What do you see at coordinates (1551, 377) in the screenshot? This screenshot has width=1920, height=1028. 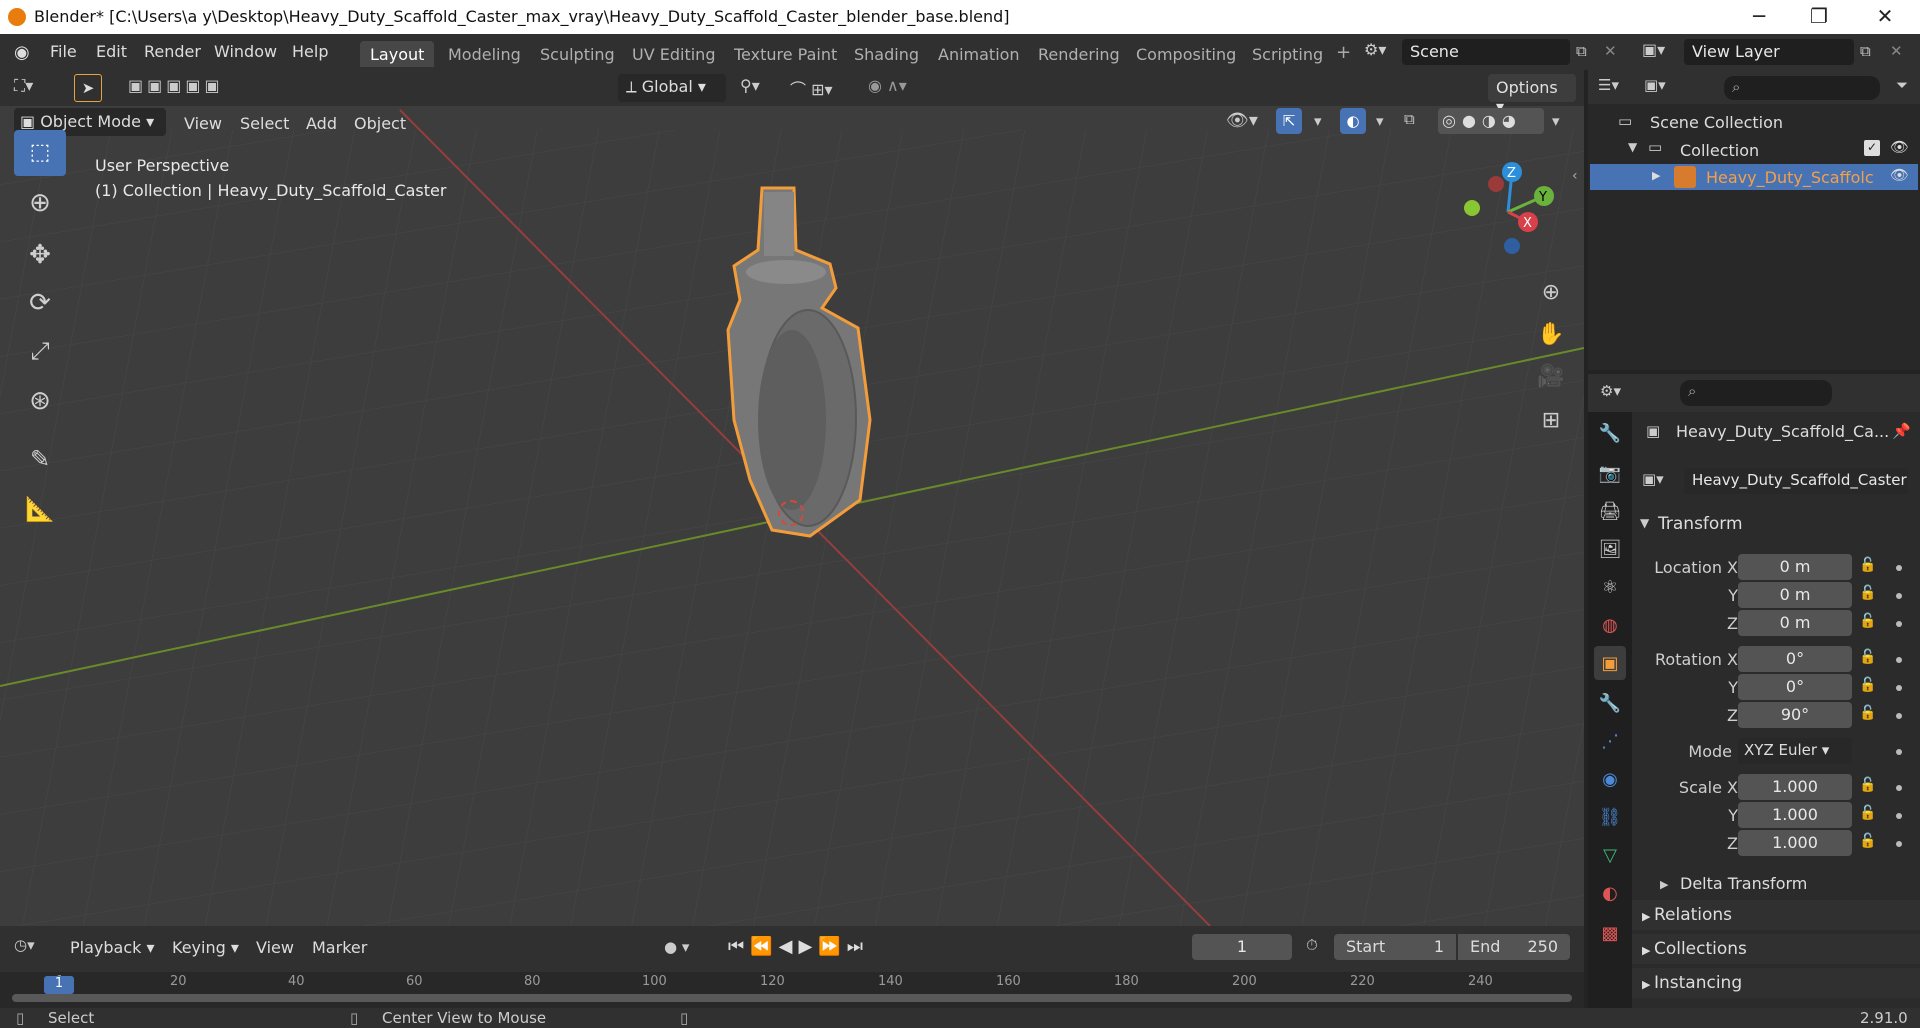 I see `camera-view-icon: 🎥` at bounding box center [1551, 377].